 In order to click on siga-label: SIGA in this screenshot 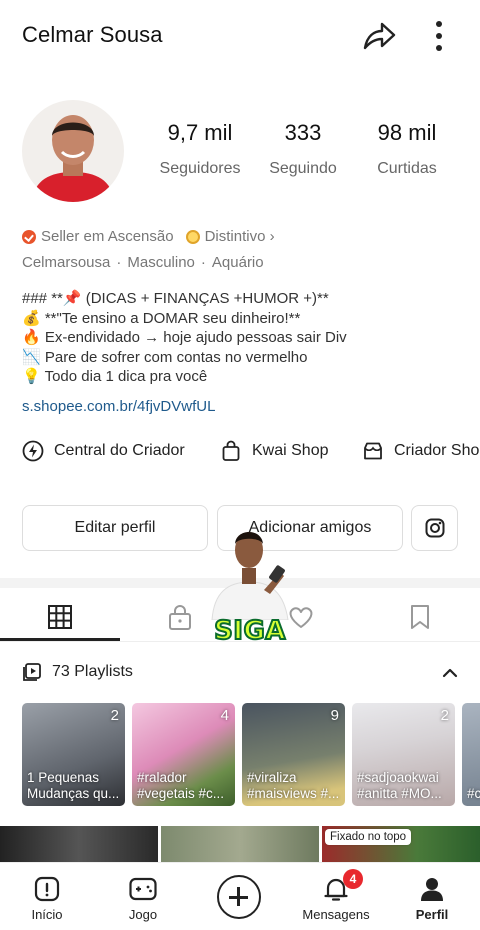, I will do `click(249, 631)`.